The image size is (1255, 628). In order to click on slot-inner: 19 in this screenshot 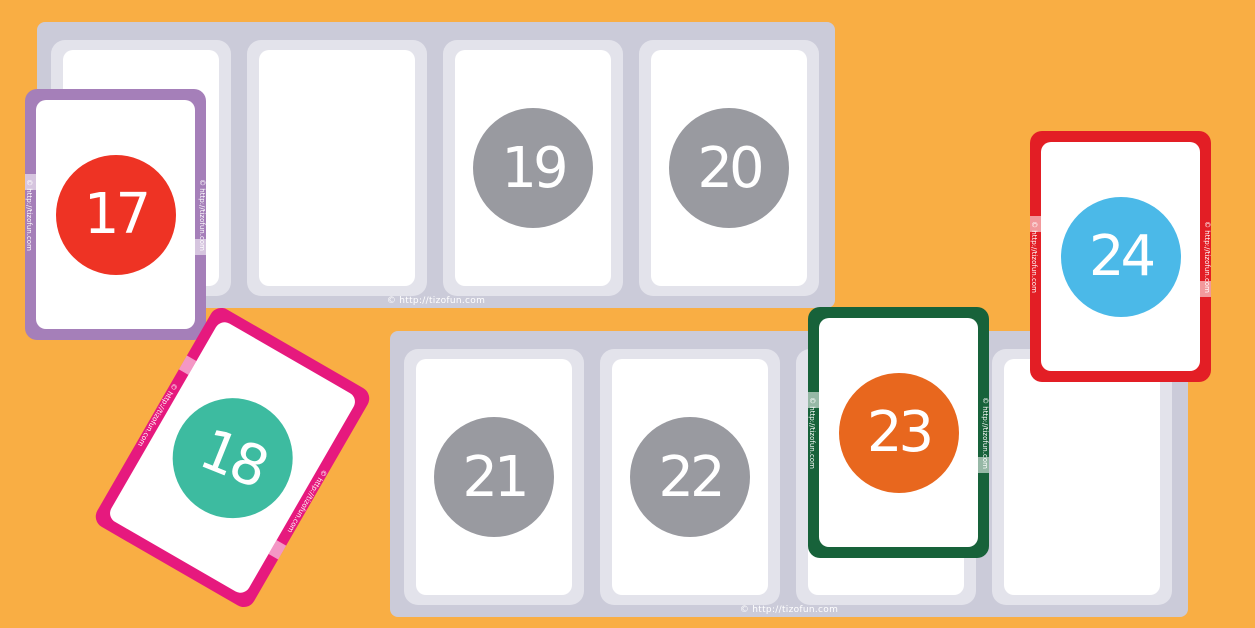, I will do `click(533, 168)`.